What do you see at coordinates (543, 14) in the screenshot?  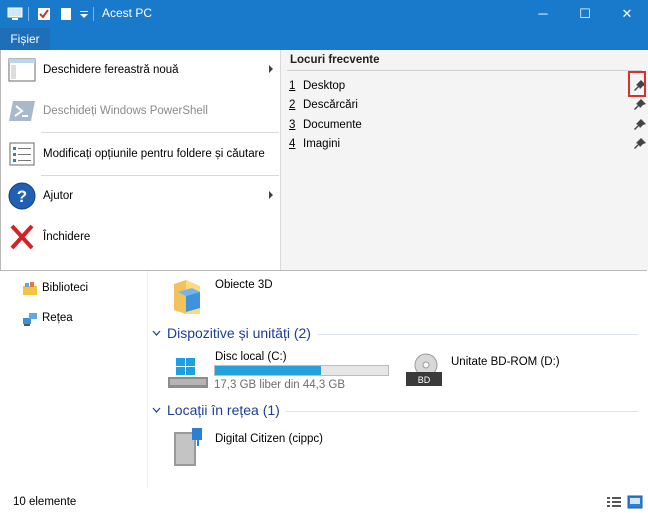 I see `minimize-button: ─` at bounding box center [543, 14].